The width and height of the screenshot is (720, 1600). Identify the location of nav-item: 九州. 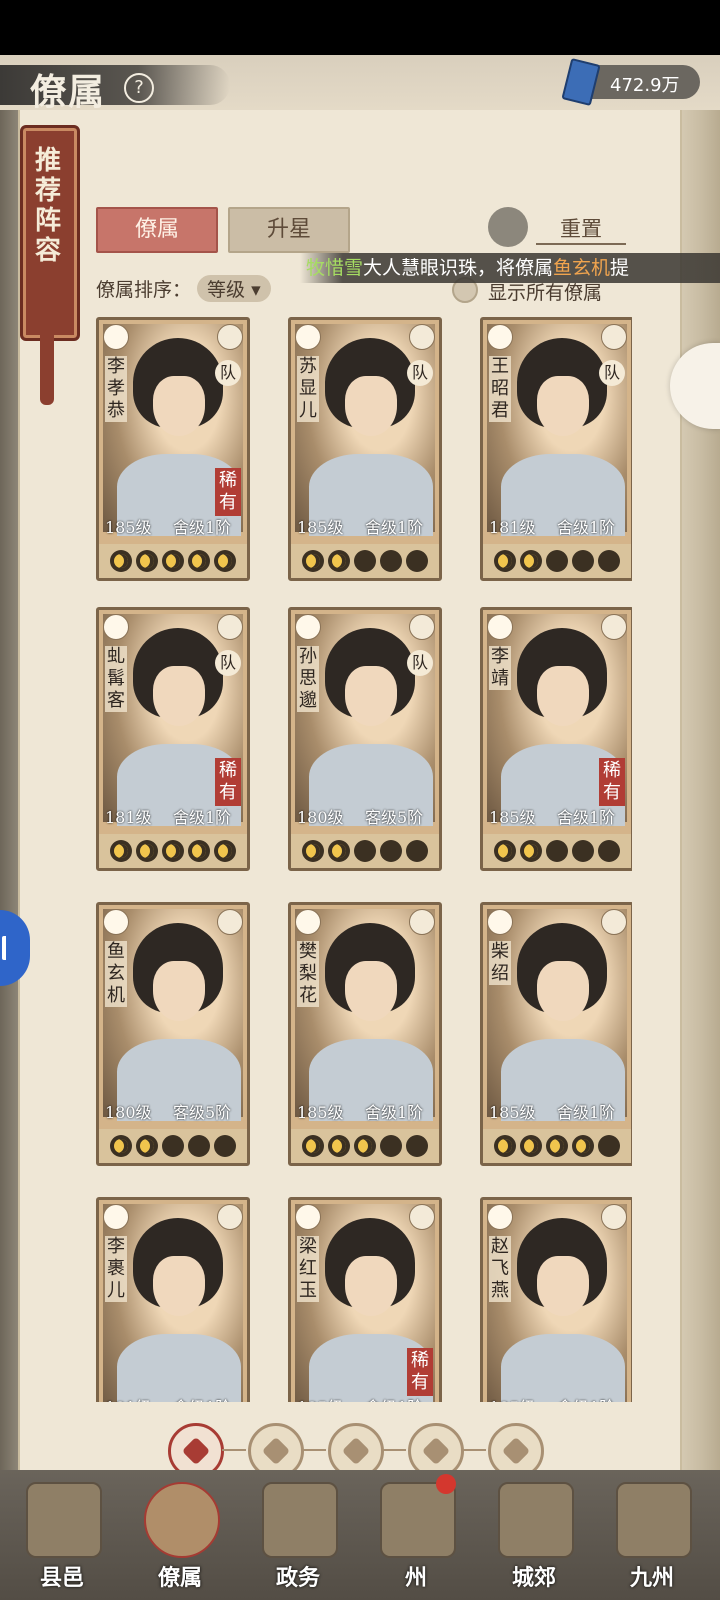
(652, 1536).